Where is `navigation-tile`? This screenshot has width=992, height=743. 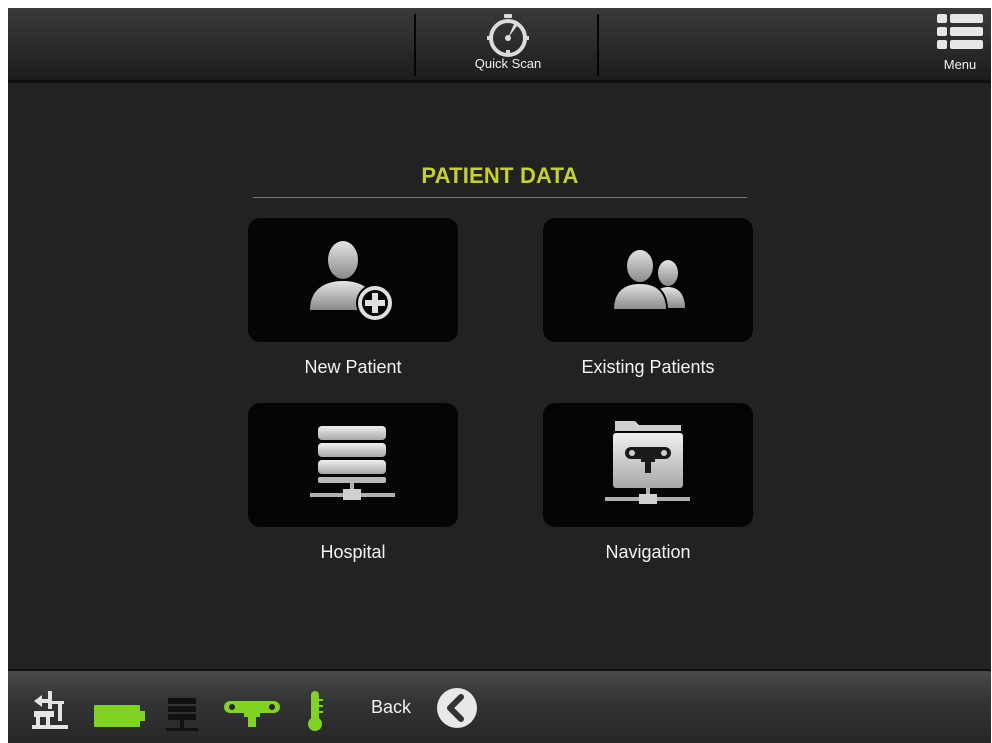 navigation-tile is located at coordinates (648, 465).